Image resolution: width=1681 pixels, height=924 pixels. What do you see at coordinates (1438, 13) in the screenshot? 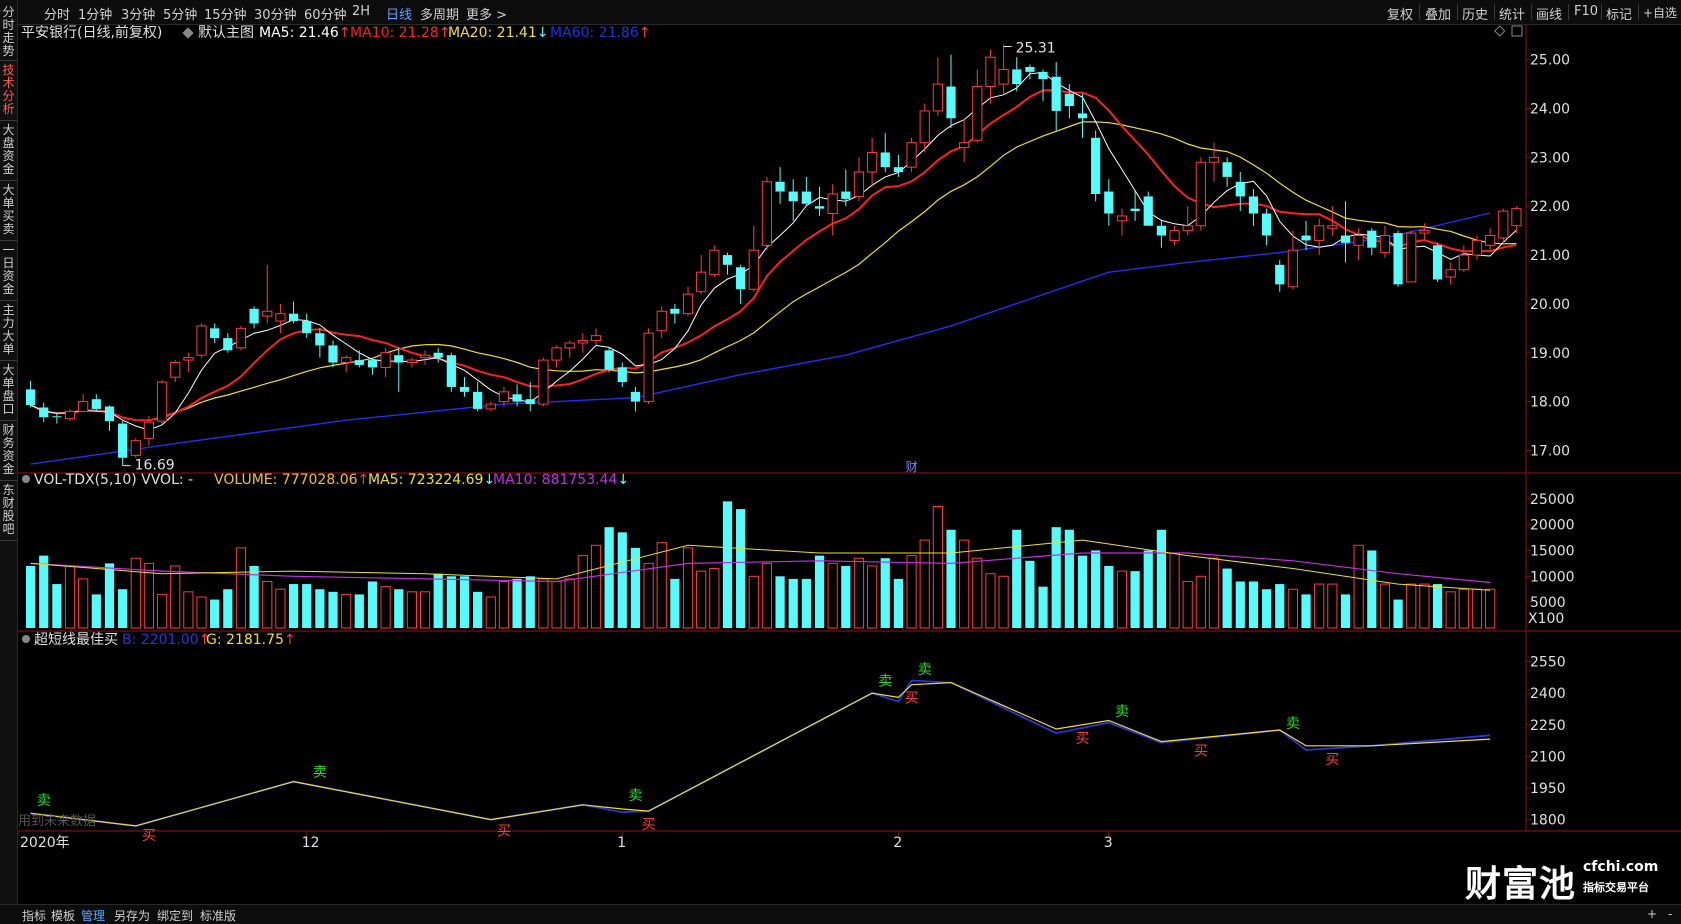
I see `overlay-button: 叠加` at bounding box center [1438, 13].